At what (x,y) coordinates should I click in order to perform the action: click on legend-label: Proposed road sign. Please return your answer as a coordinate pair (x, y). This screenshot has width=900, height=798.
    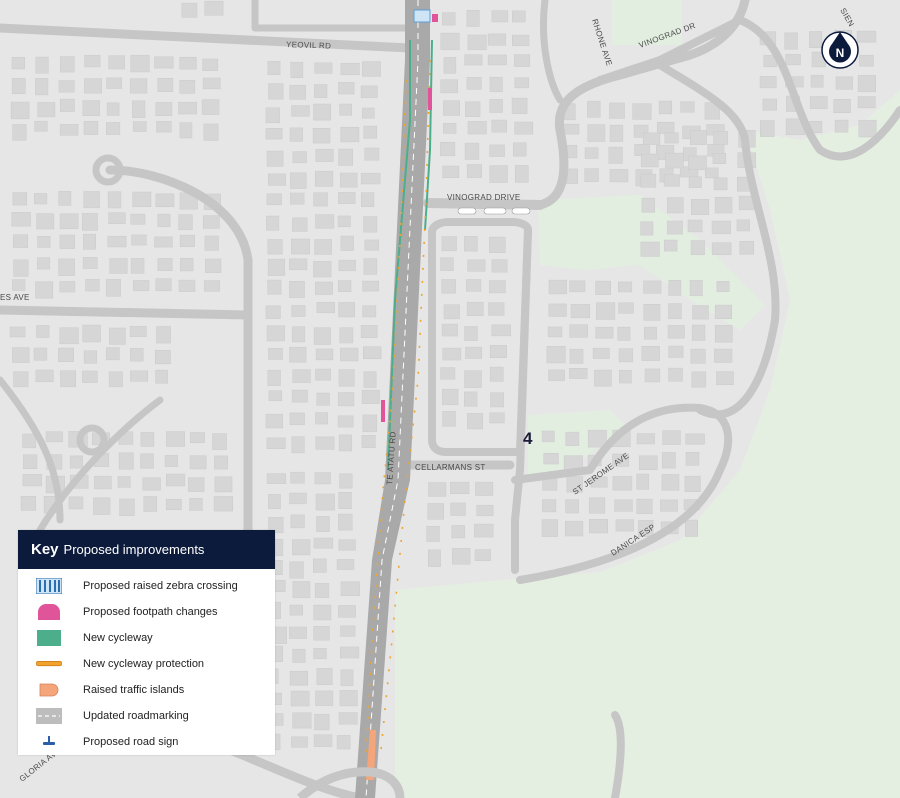
    Looking at the image, I should click on (131, 742).